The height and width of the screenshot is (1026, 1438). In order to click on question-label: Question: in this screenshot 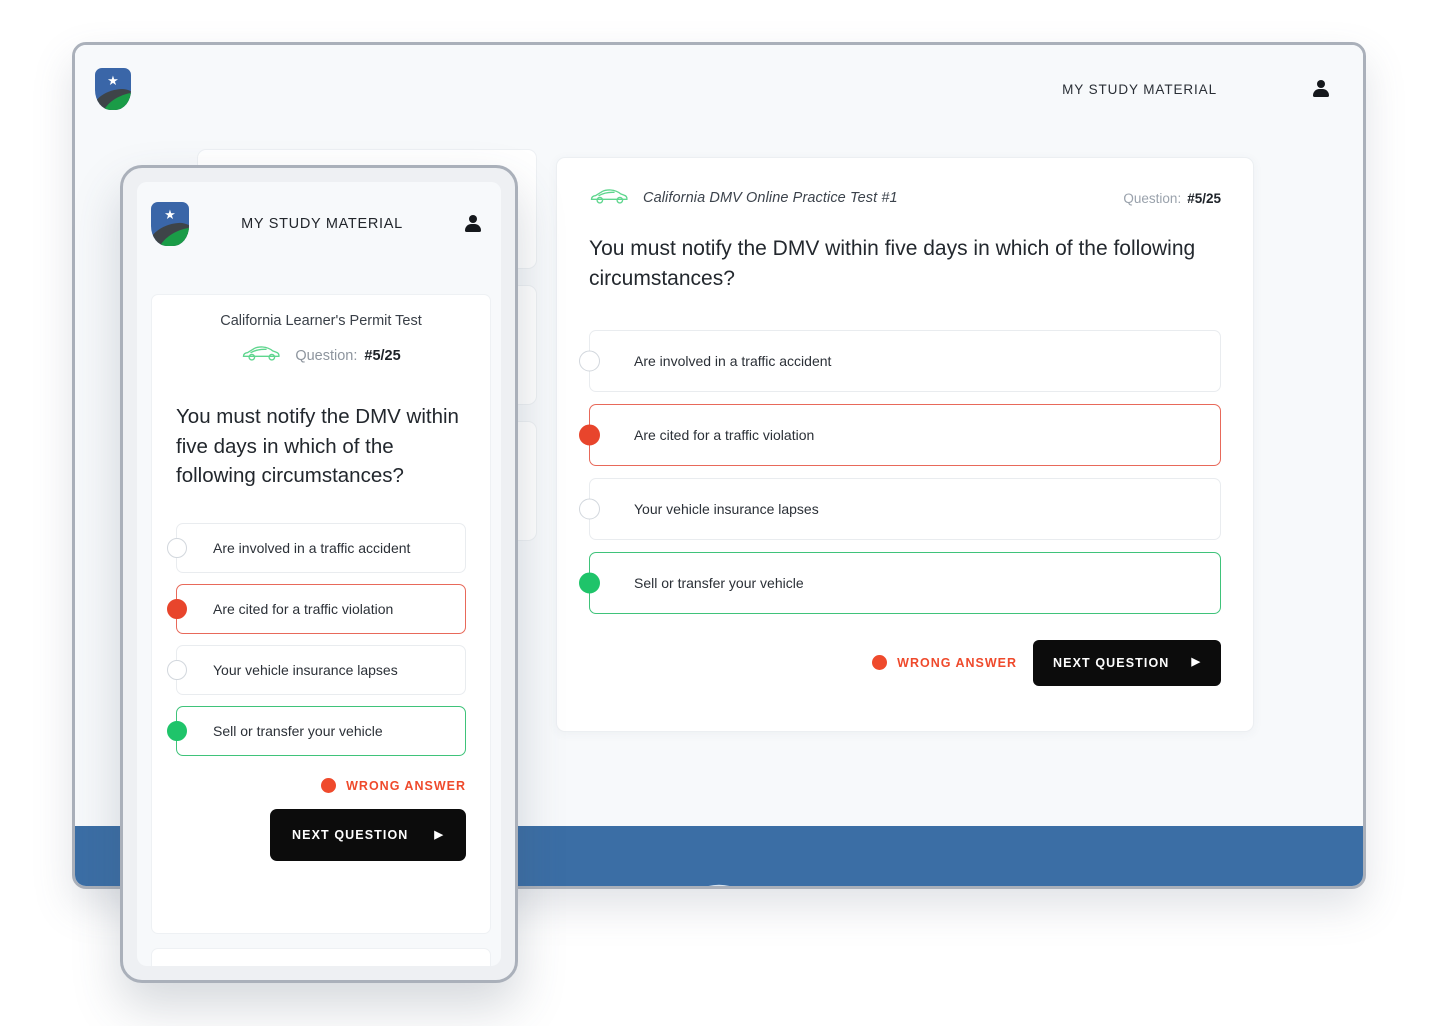, I will do `click(1152, 198)`.